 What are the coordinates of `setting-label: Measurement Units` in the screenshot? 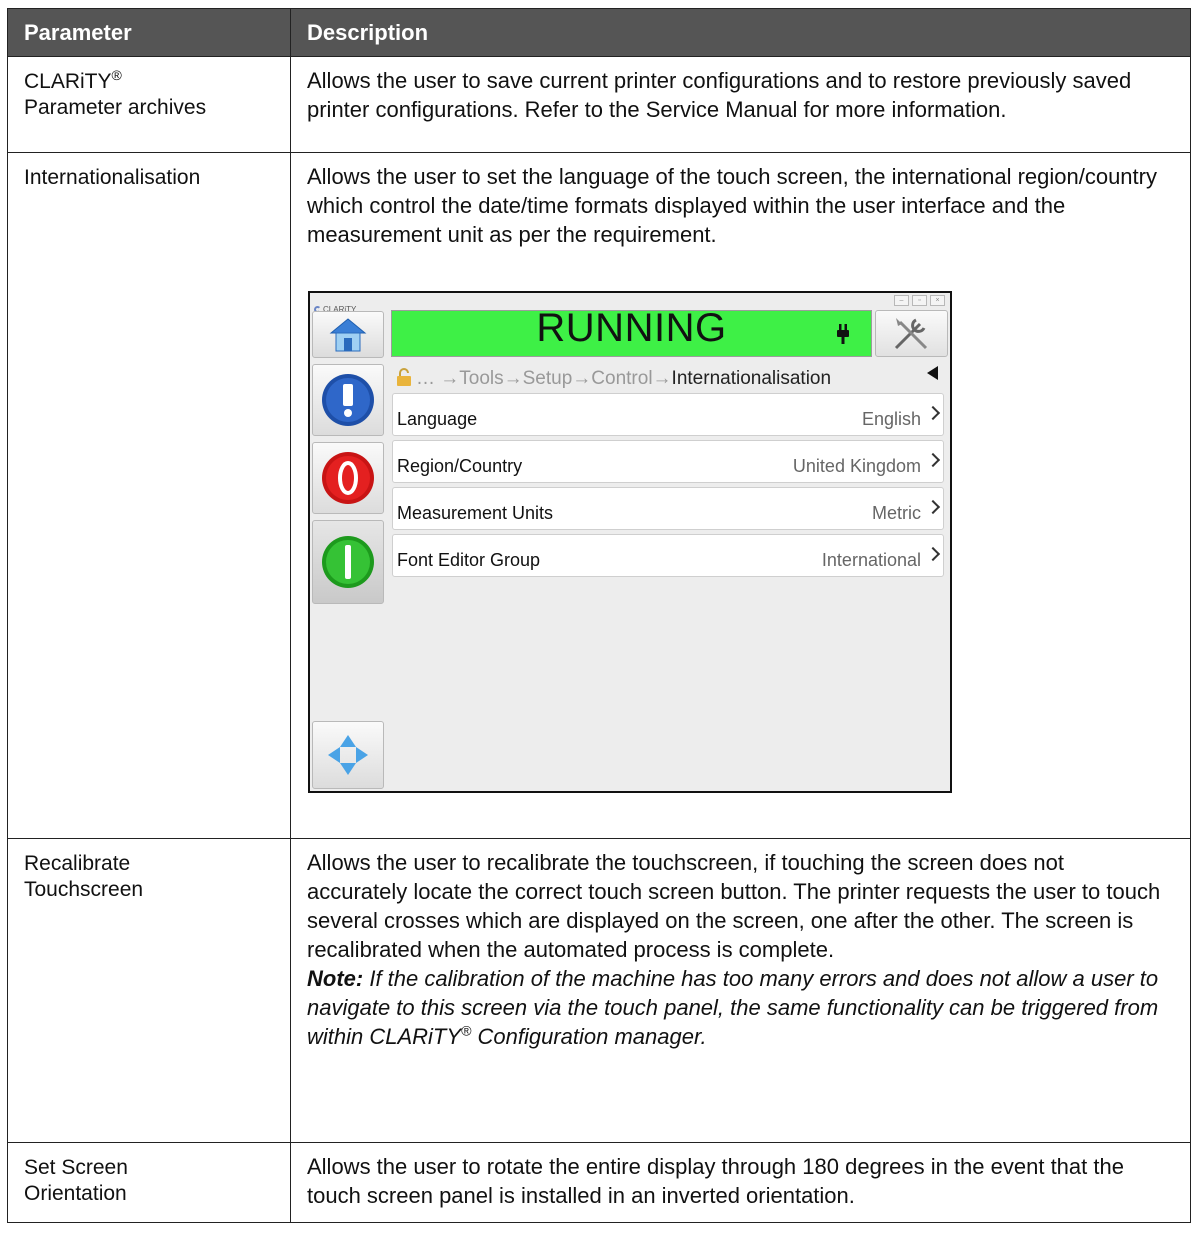 It's located at (475, 513).